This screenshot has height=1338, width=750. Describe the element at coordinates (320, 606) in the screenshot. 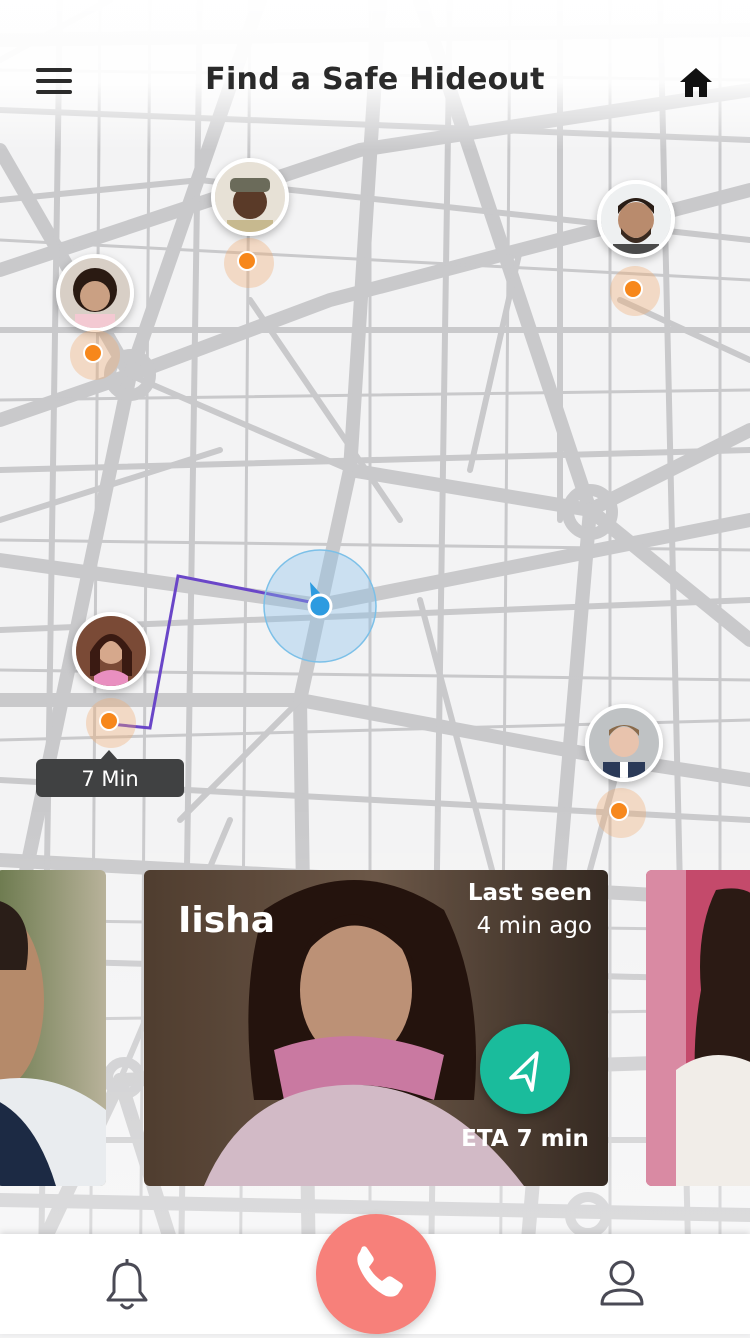

I see `current-location-dot` at that location.